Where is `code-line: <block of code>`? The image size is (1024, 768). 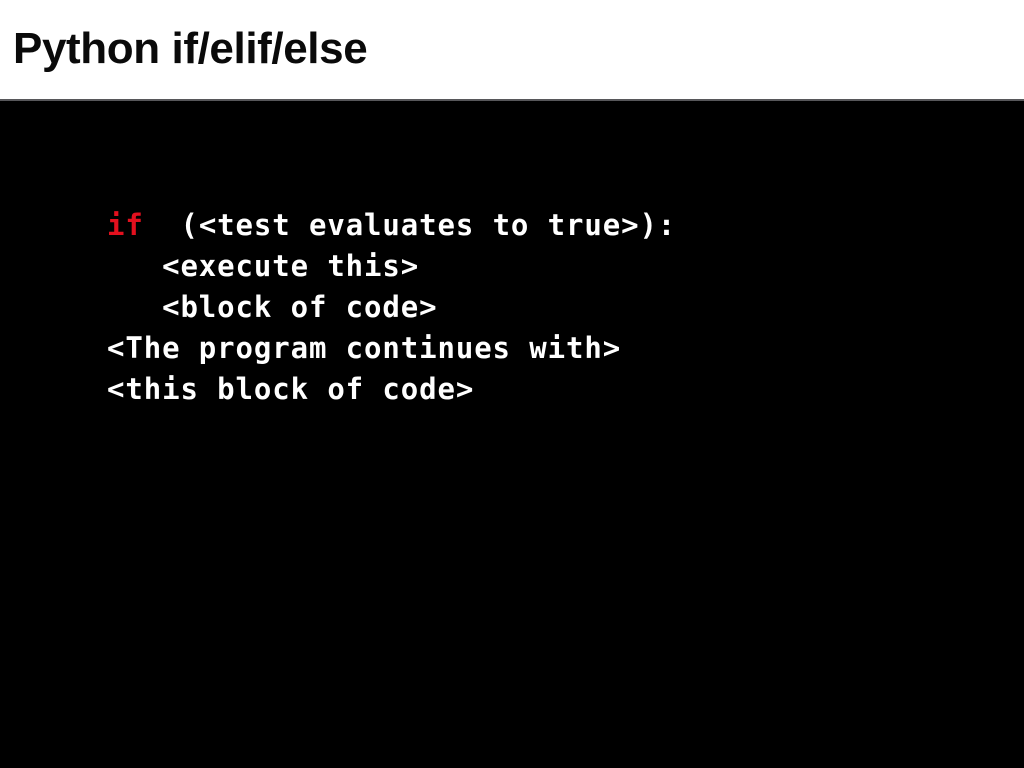
code-line: <block of code> is located at coordinates (391, 307).